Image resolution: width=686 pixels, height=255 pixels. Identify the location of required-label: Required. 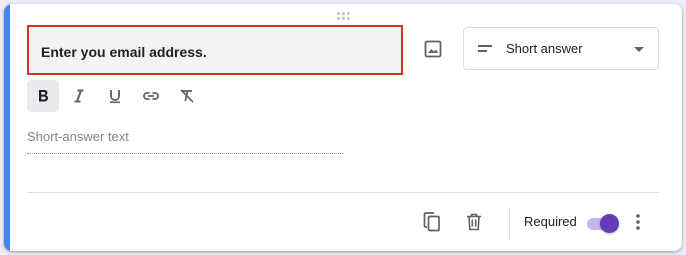
(550, 221).